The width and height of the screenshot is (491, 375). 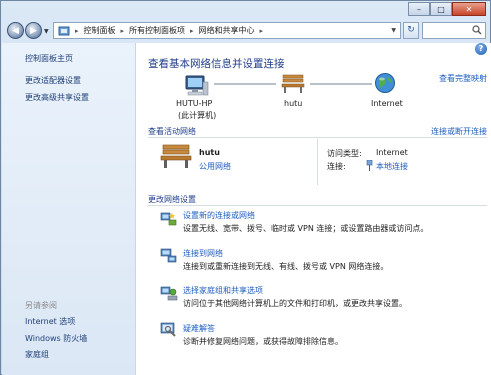 I want to click on sidebar-windows-firewall: Windows 防火墙, so click(x=56, y=338).